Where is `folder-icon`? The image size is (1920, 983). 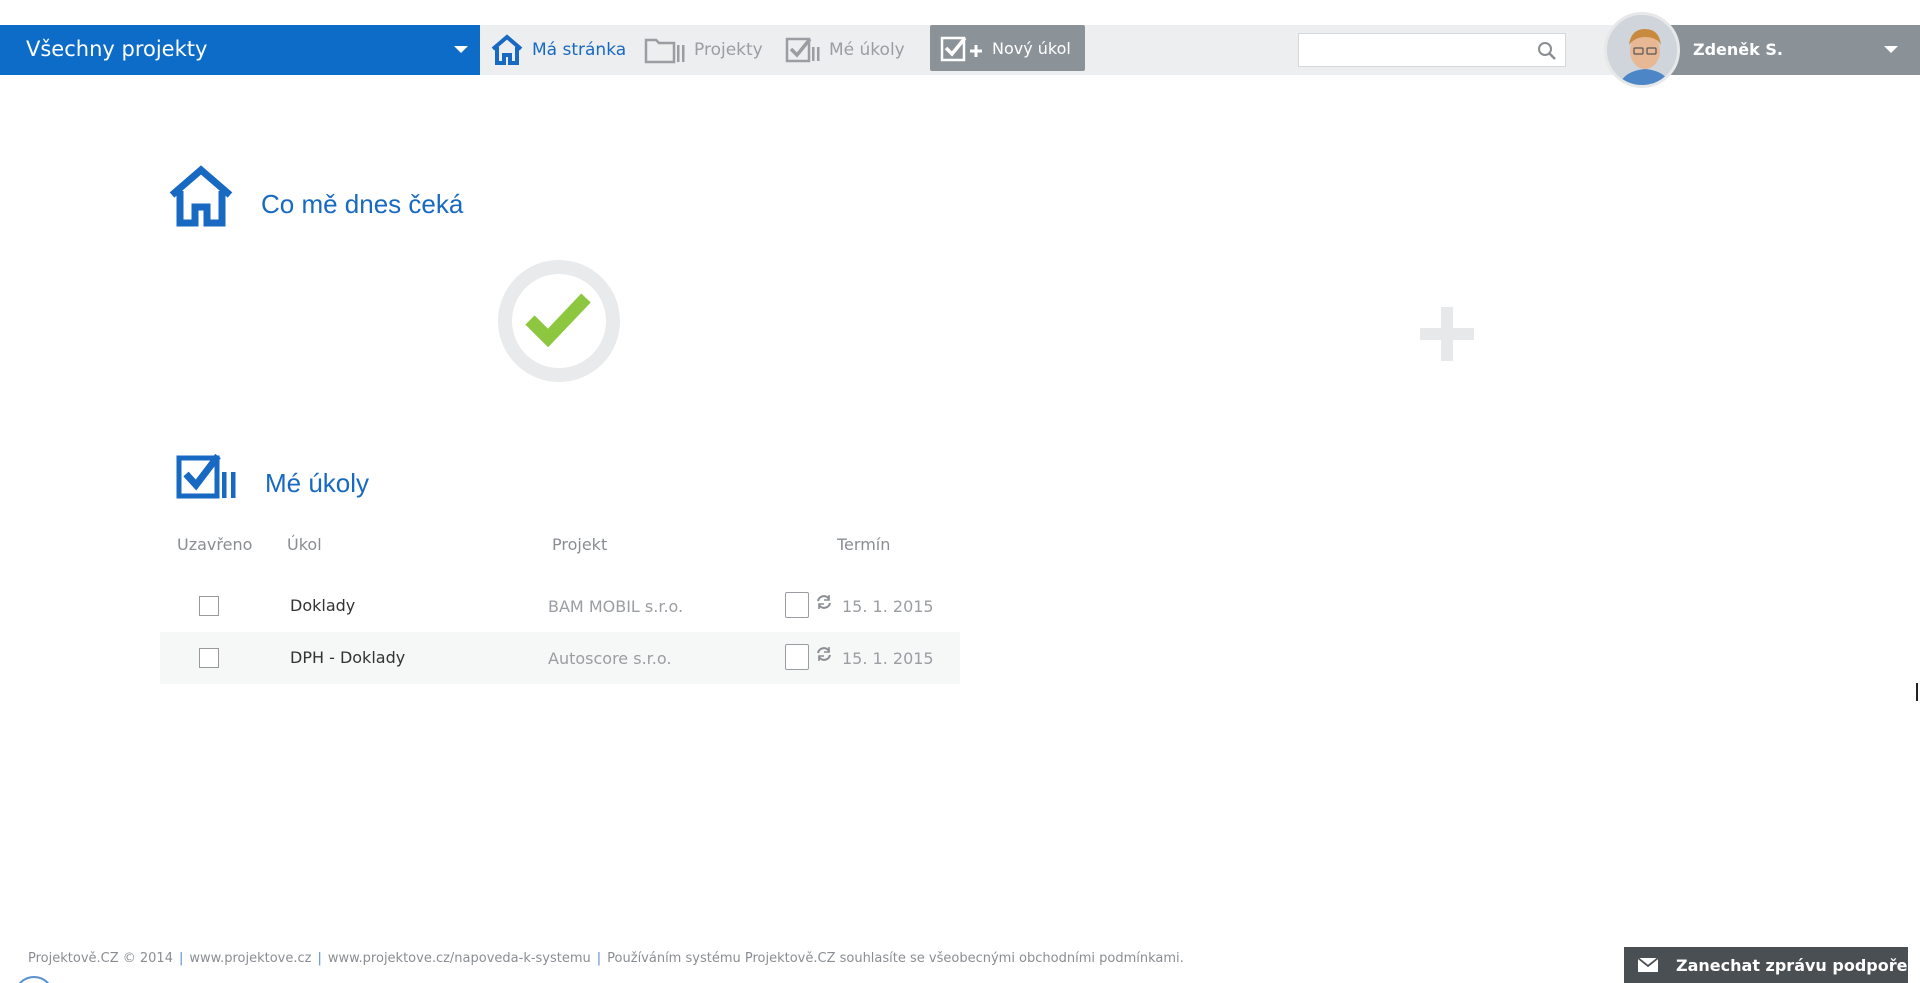
folder-icon is located at coordinates (664, 51).